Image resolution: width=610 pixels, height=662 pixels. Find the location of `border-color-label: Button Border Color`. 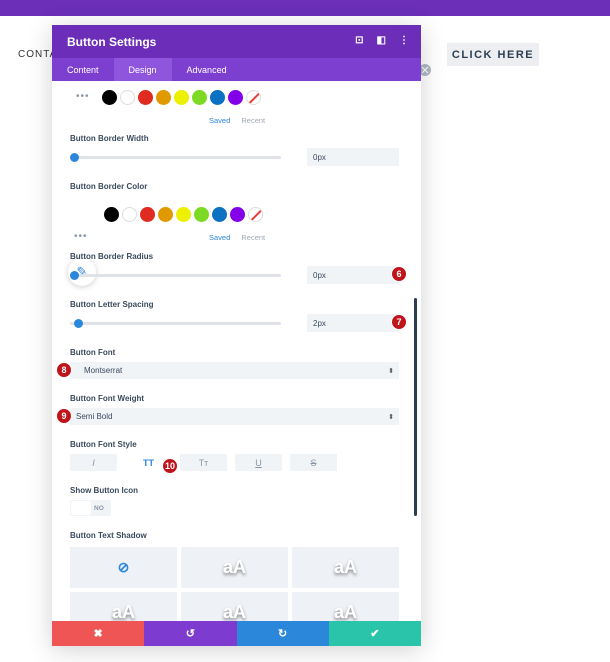

border-color-label: Button Border Color is located at coordinates (109, 186).